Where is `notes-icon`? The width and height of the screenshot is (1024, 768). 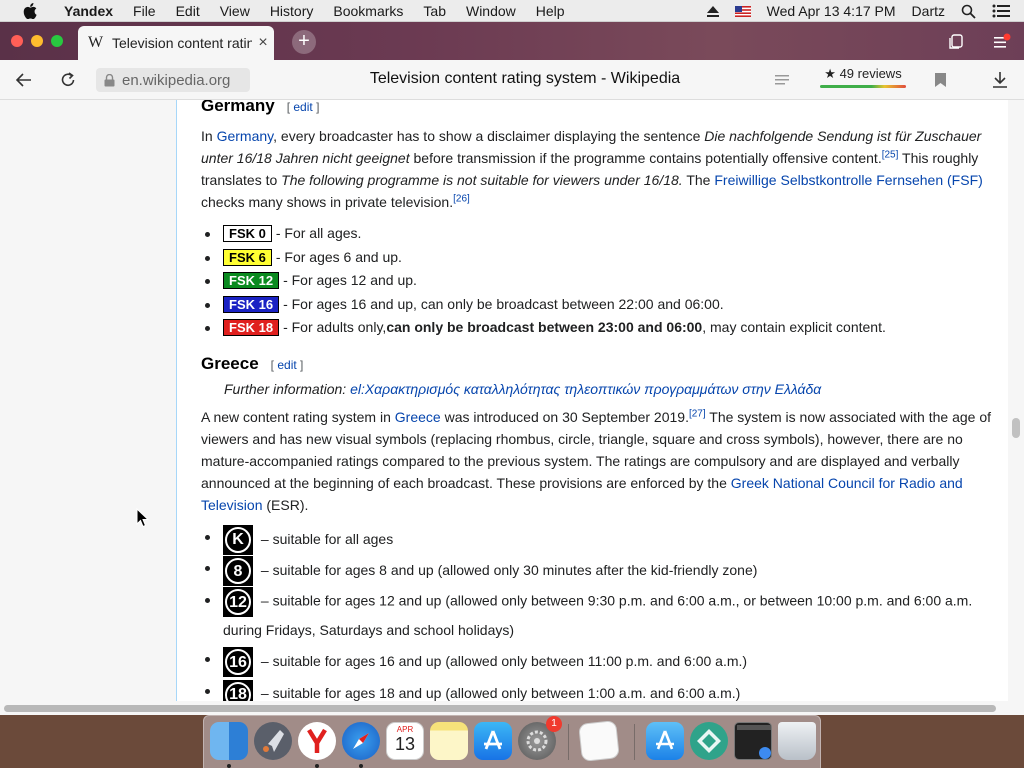
notes-icon is located at coordinates (449, 741).